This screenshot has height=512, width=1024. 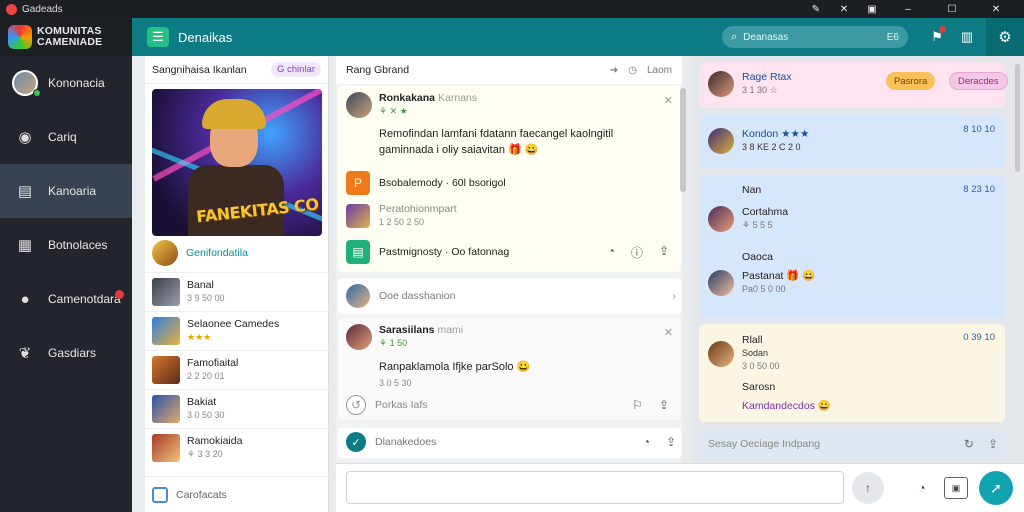 I want to click on send-button: ➚, so click(x=996, y=488).